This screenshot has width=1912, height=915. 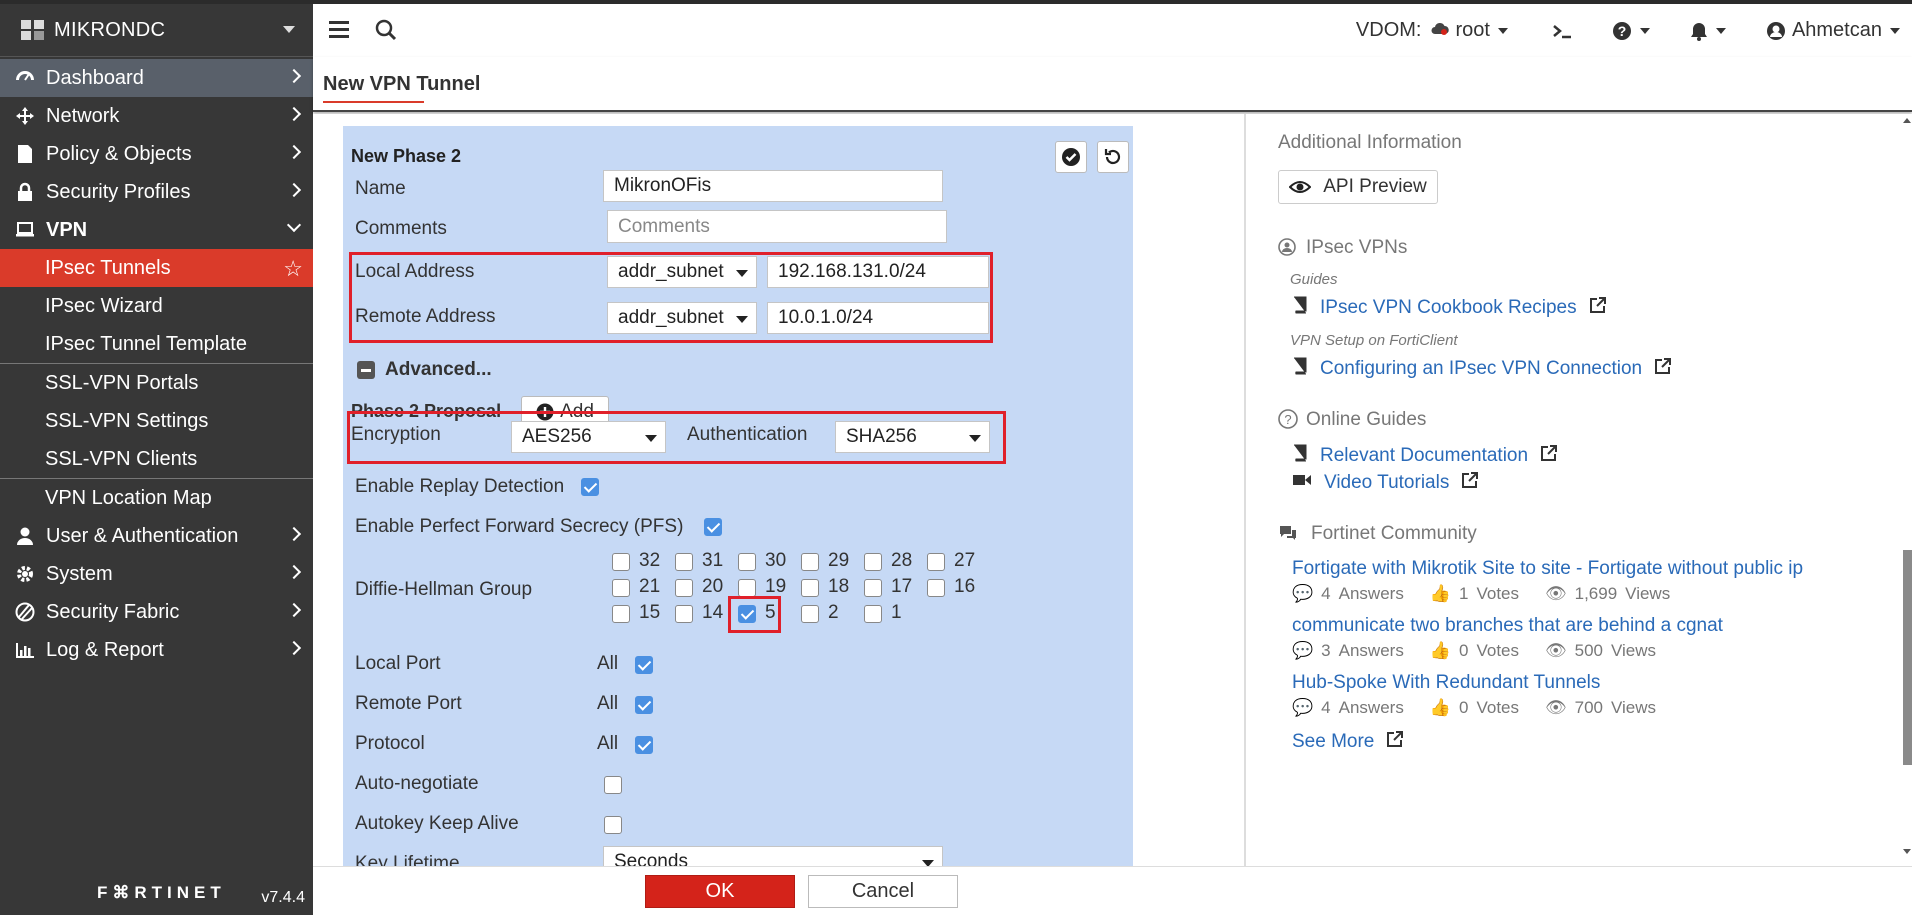 I want to click on remote-address-field: 10.0.1.0/24, so click(x=878, y=318).